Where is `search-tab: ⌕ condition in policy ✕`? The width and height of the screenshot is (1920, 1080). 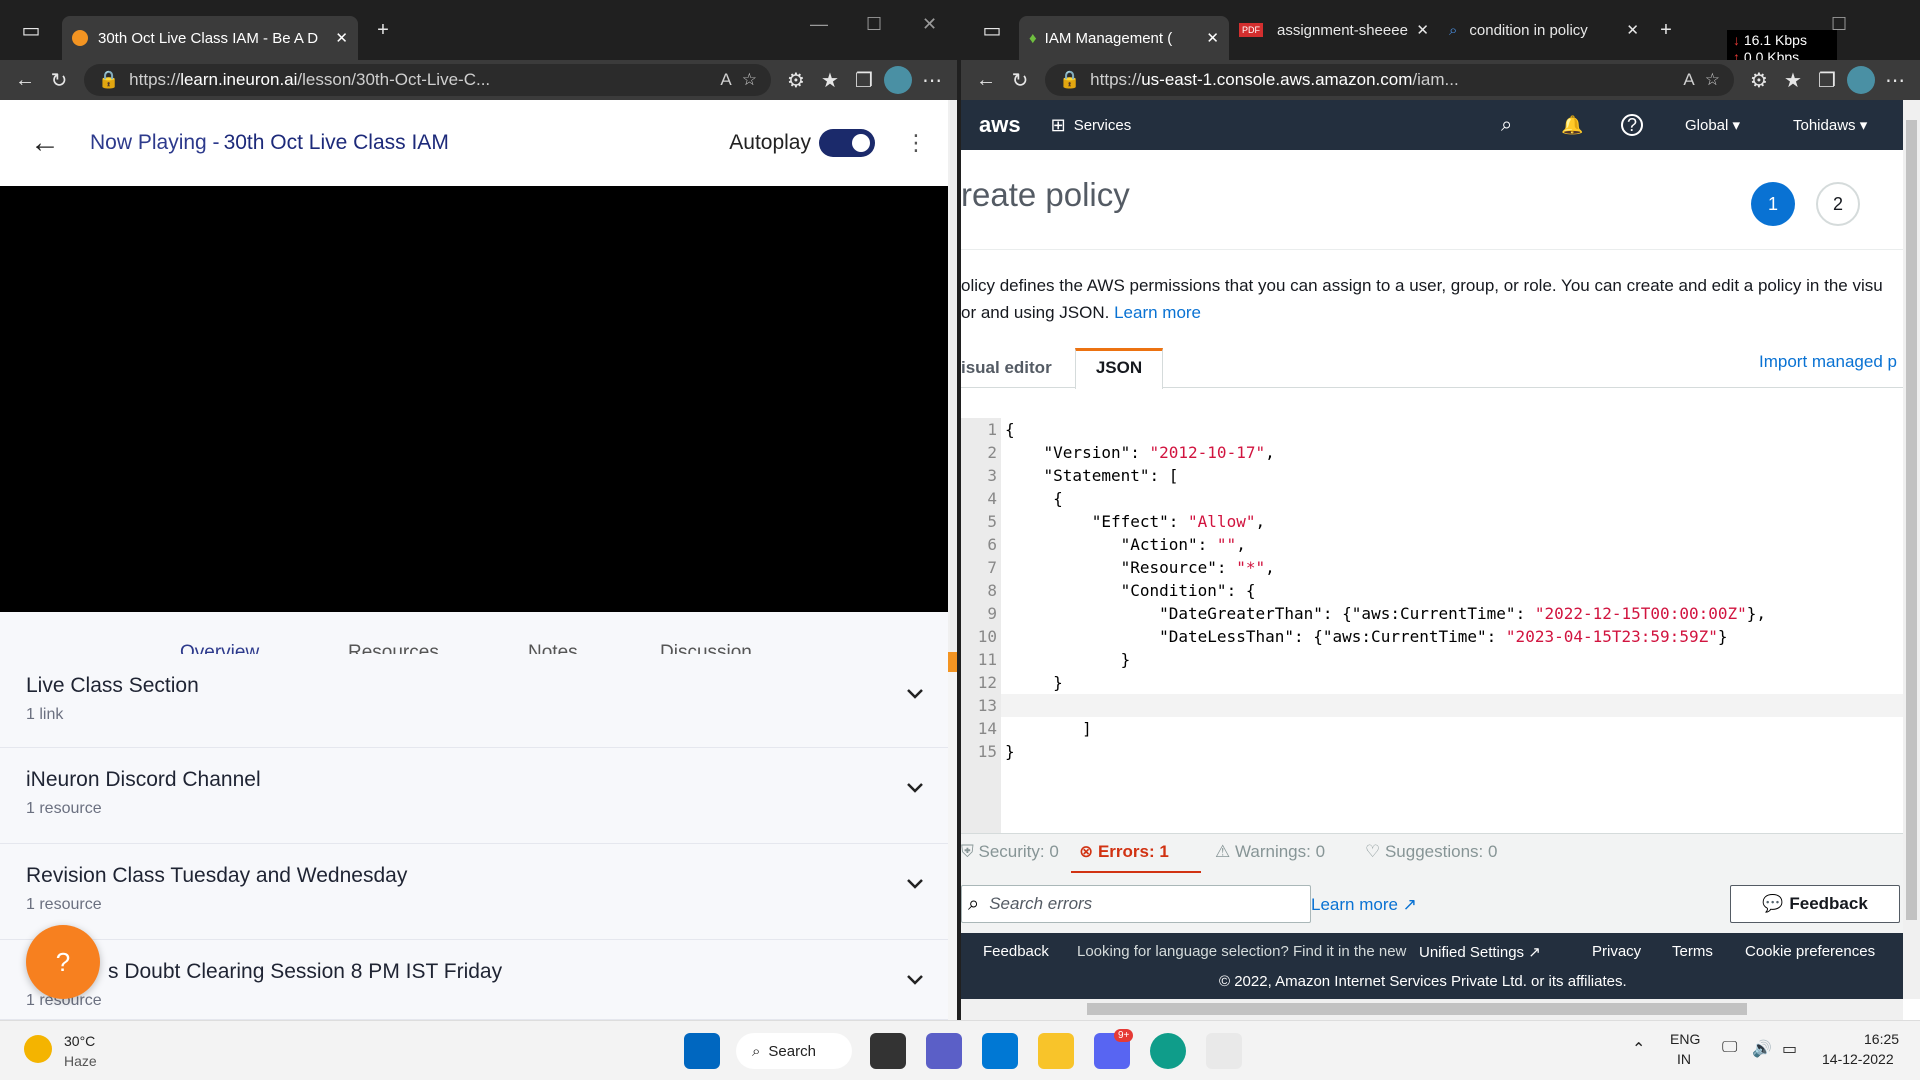 search-tab: ⌕ condition in policy ✕ is located at coordinates (1544, 30).